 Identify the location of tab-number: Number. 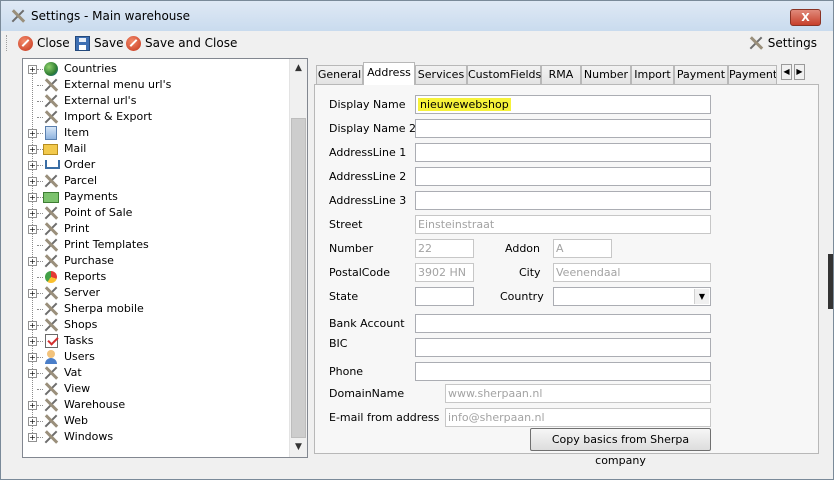
(606, 74).